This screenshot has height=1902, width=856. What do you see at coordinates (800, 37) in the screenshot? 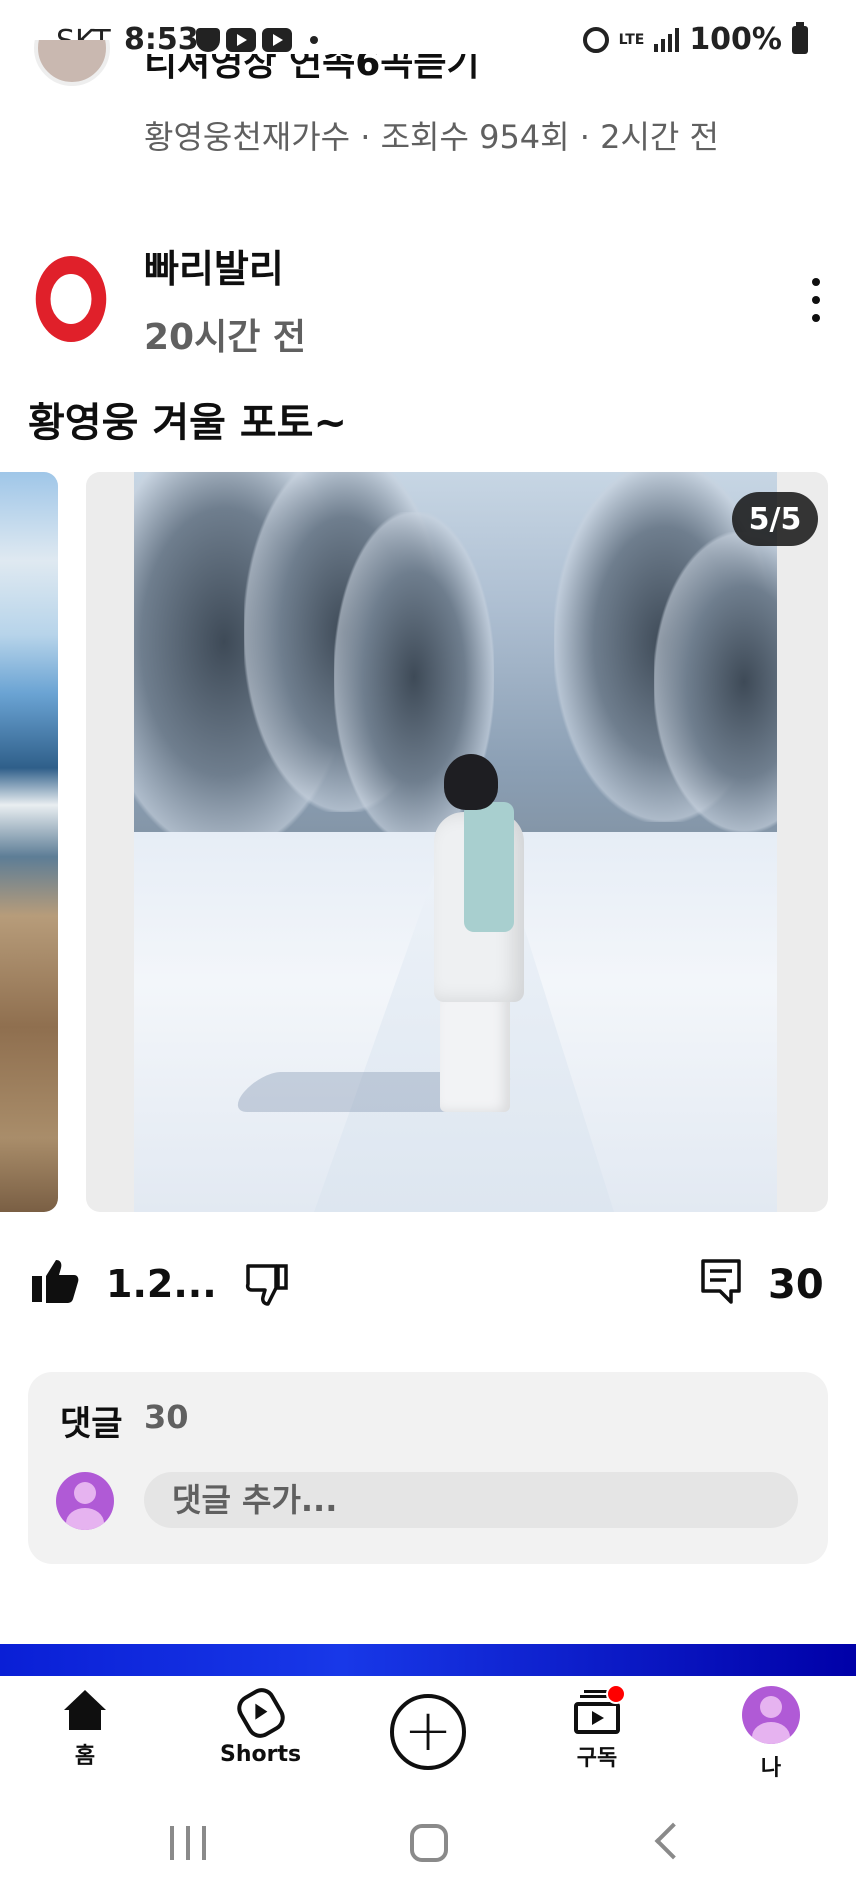
I see `battery-icon` at bounding box center [800, 37].